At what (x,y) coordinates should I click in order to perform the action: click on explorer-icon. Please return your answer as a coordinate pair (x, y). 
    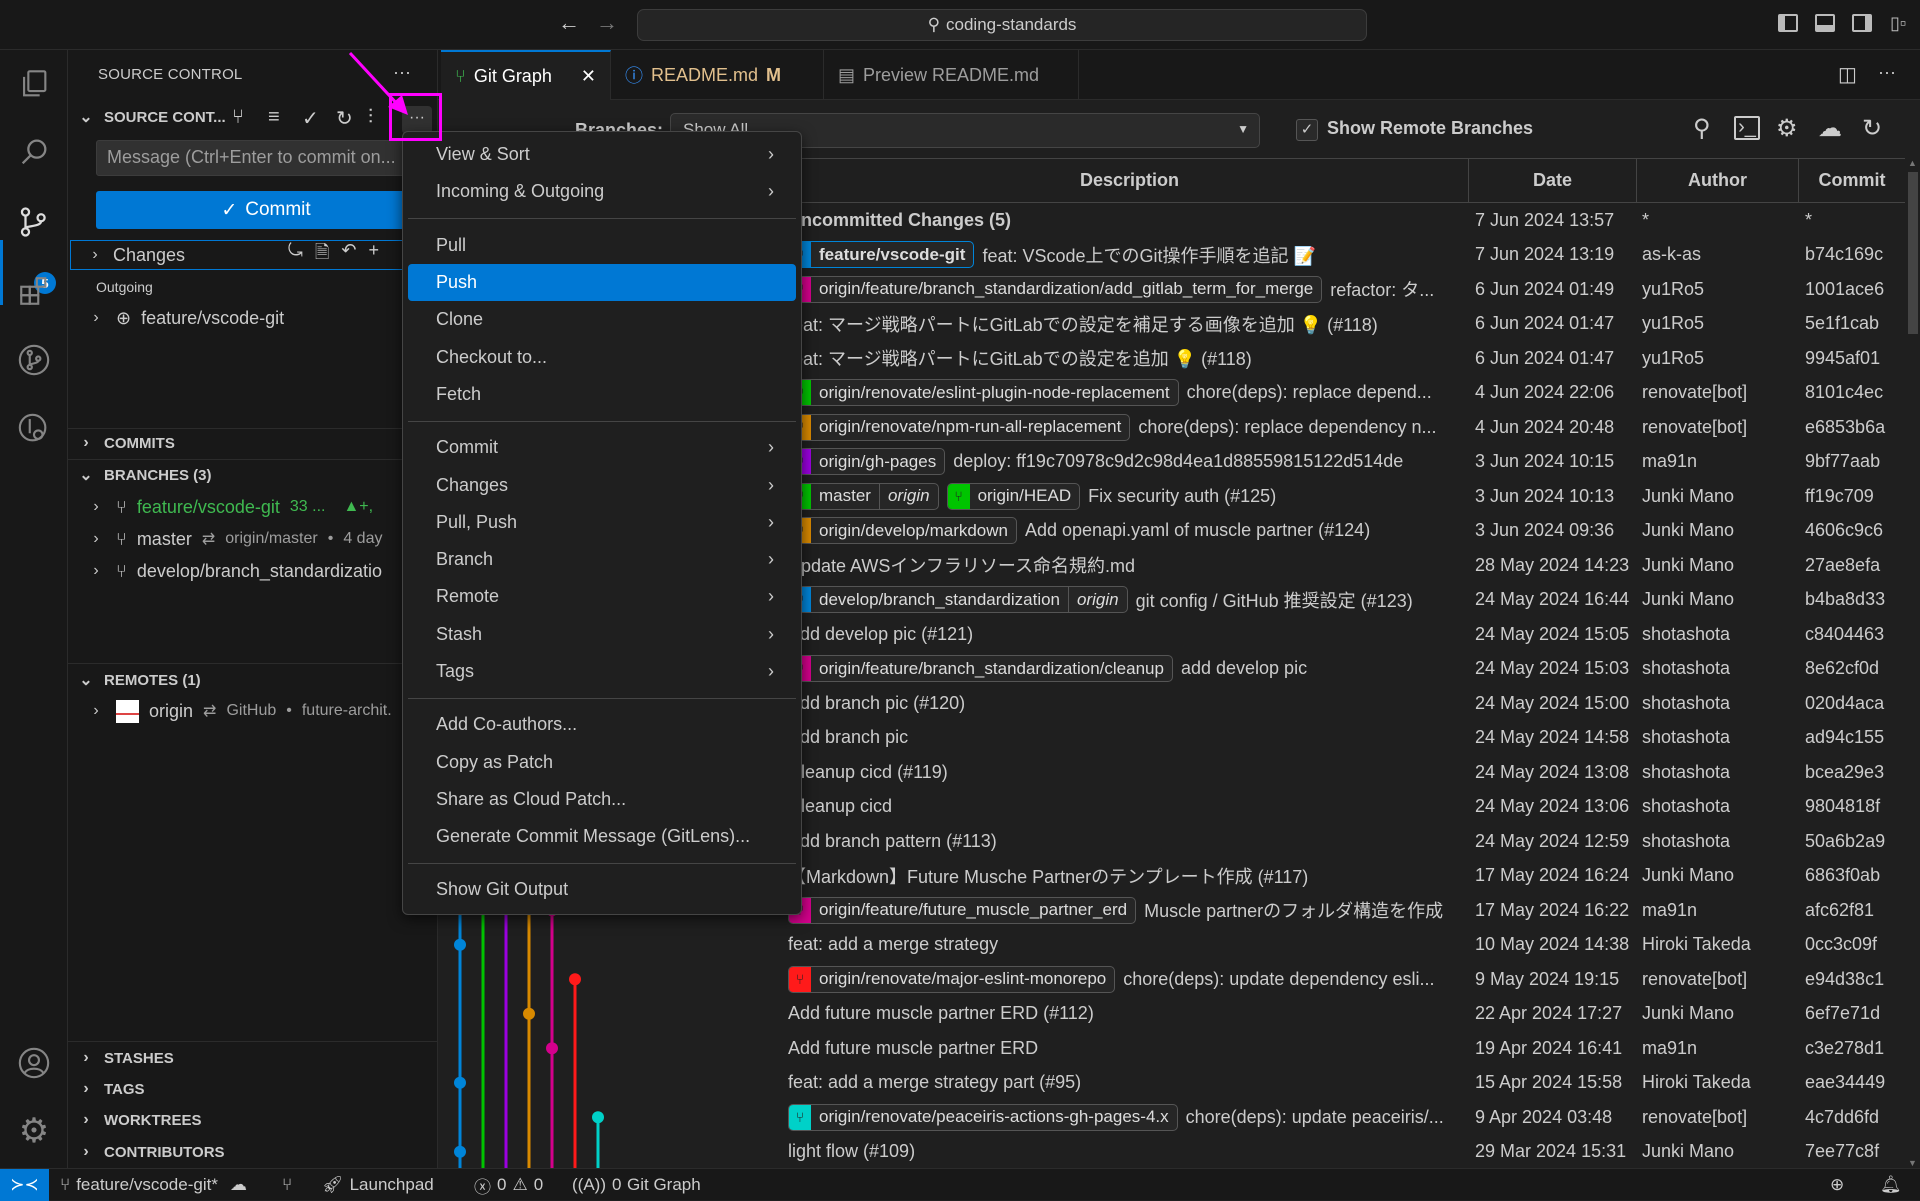
    Looking at the image, I should click on (34, 84).